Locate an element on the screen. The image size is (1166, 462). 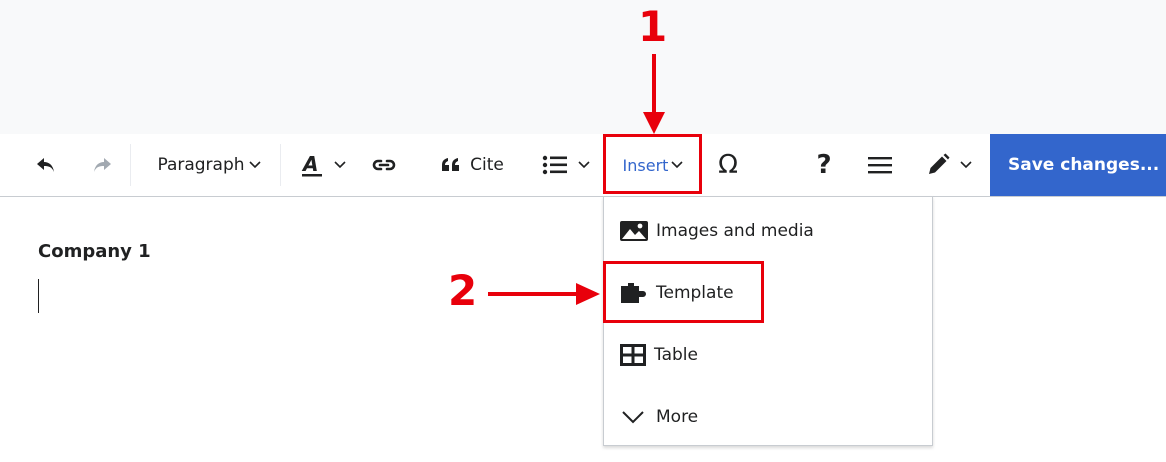
menu-item-images-and-media: Images and media is located at coordinates (717, 231).